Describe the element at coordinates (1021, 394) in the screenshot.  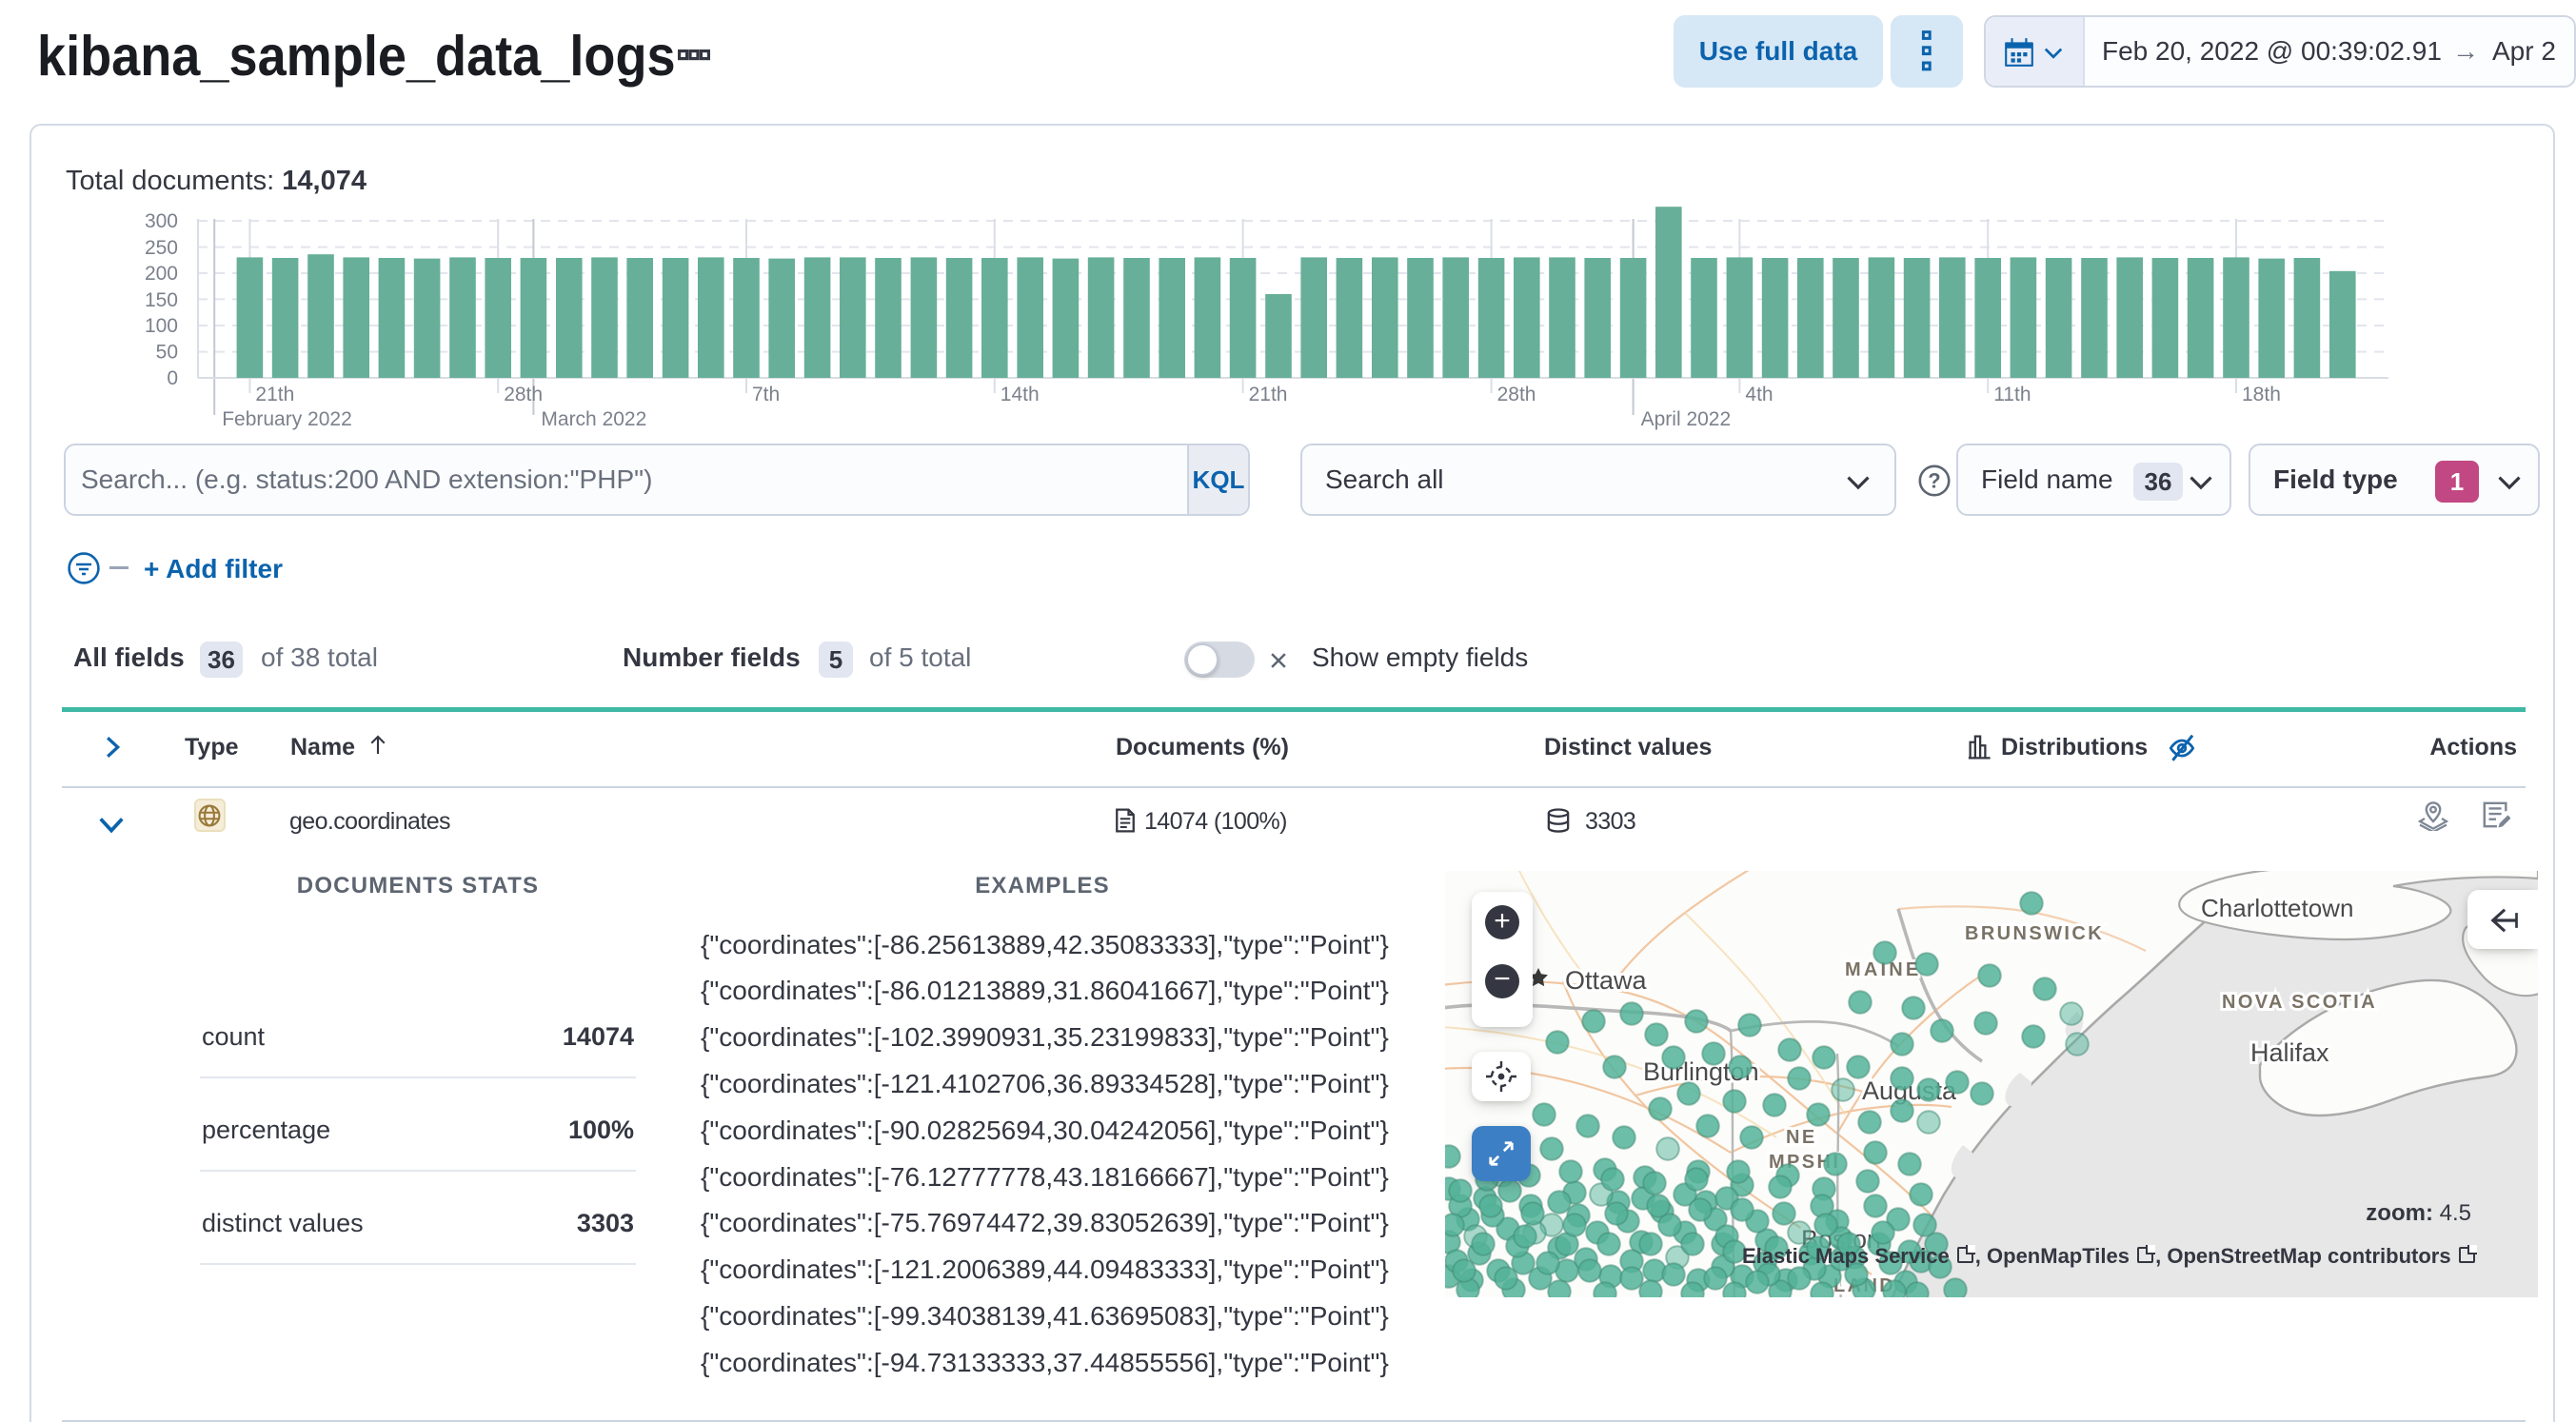
I see `svg-text: 14th` at that location.